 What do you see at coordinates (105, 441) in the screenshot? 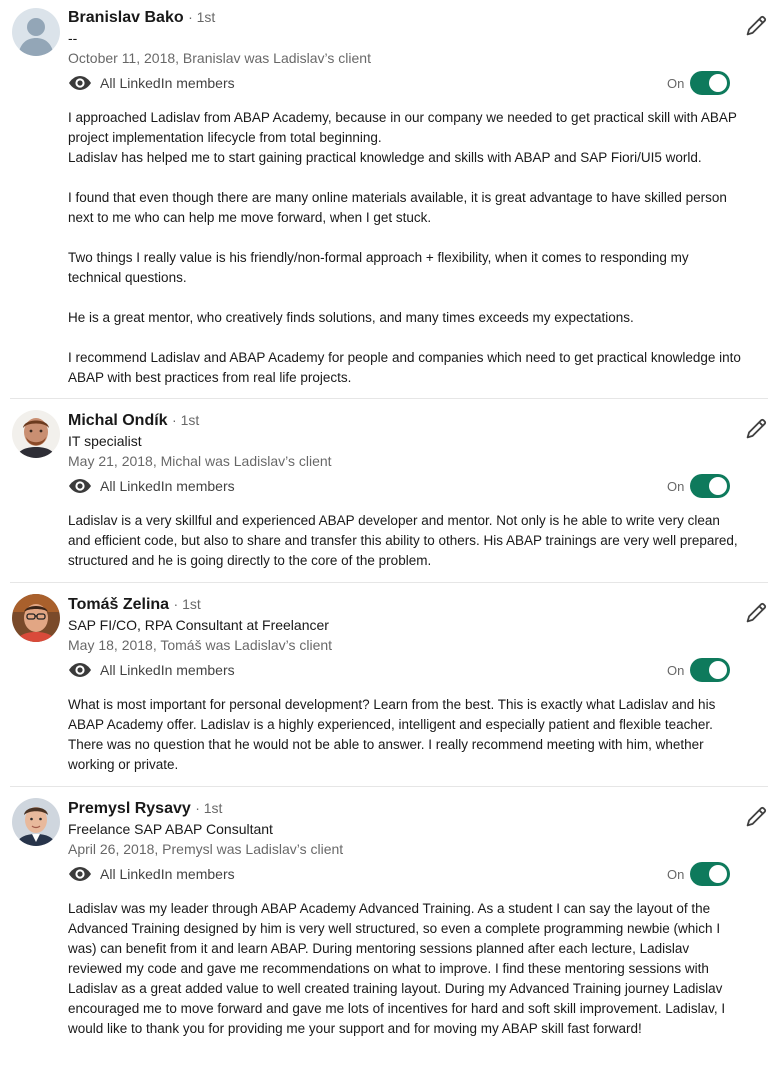
I see `member-headline: IT specialist` at bounding box center [105, 441].